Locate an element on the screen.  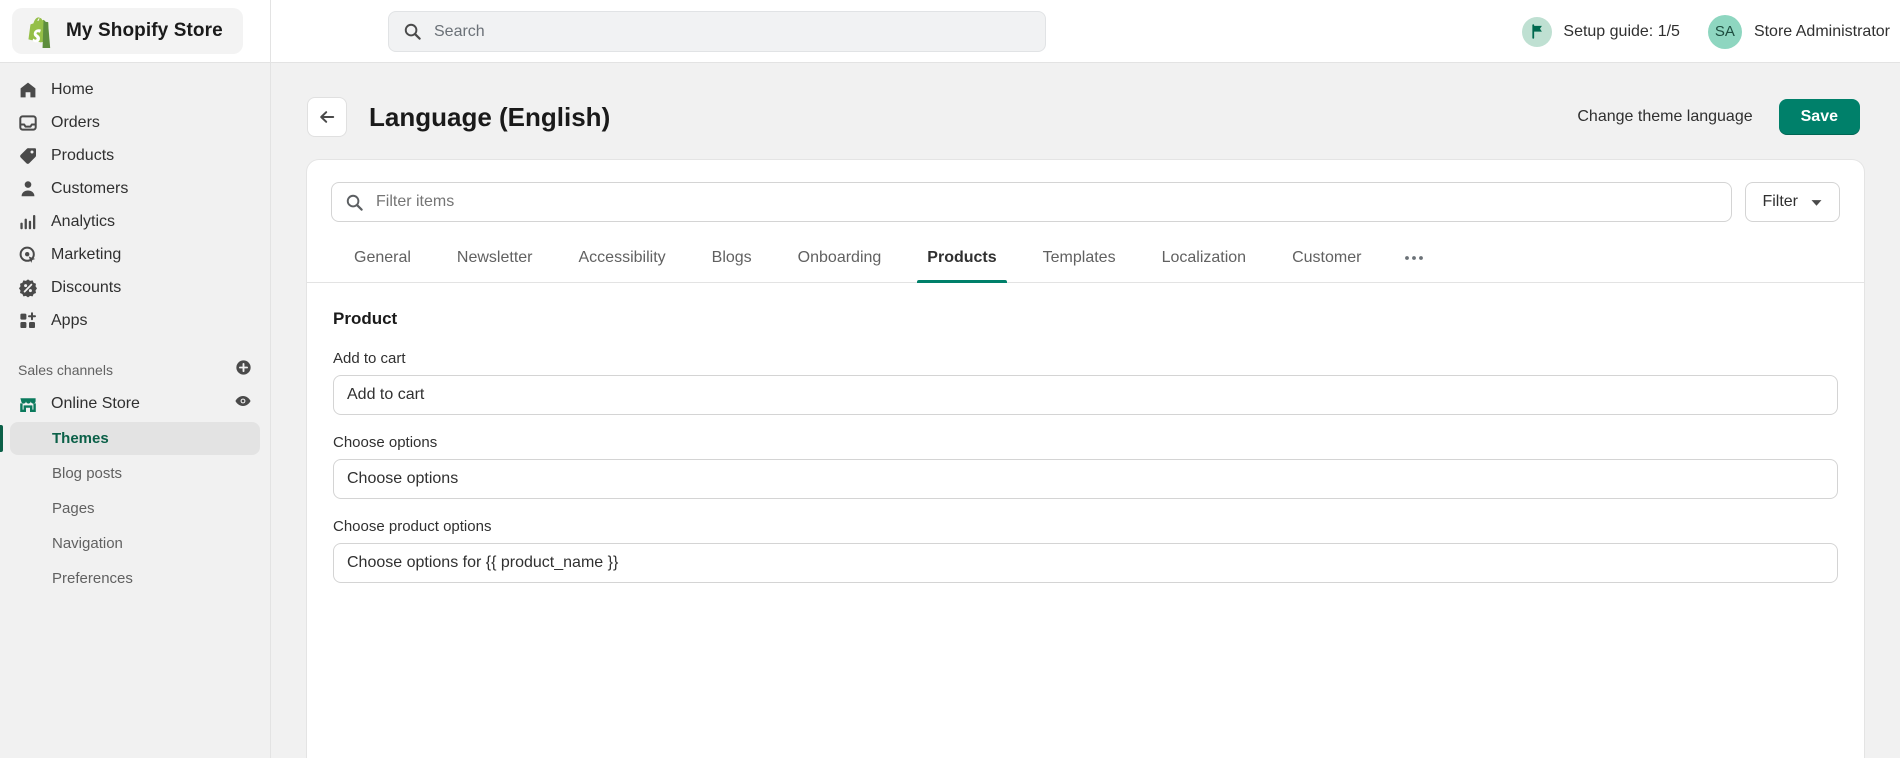
global-search-placeholder: Search is located at coordinates (459, 31).